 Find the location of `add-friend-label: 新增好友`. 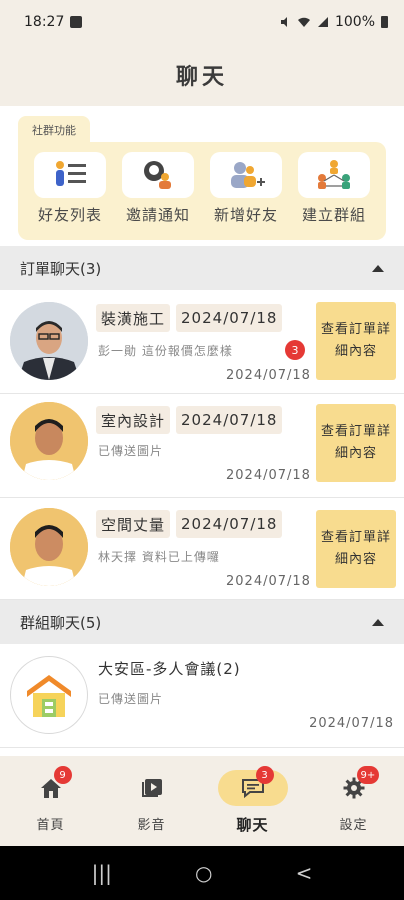

add-friend-label: 新增好友 is located at coordinates (245, 215).